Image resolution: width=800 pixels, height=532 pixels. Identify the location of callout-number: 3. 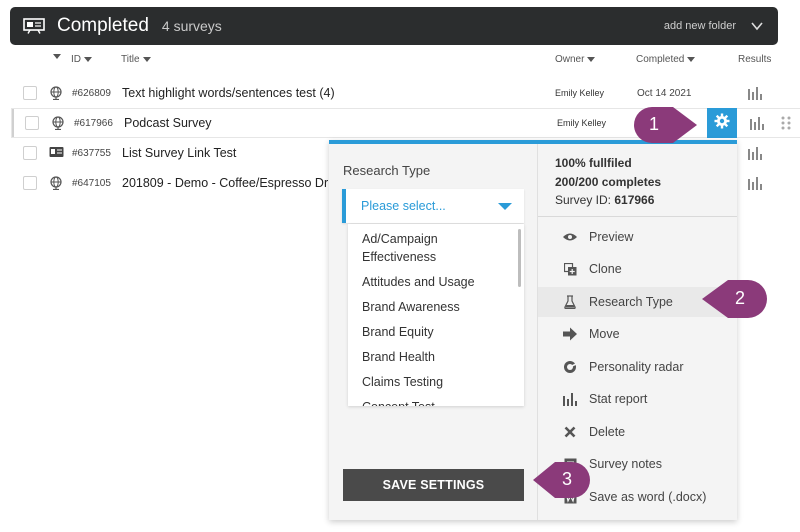
(567, 479).